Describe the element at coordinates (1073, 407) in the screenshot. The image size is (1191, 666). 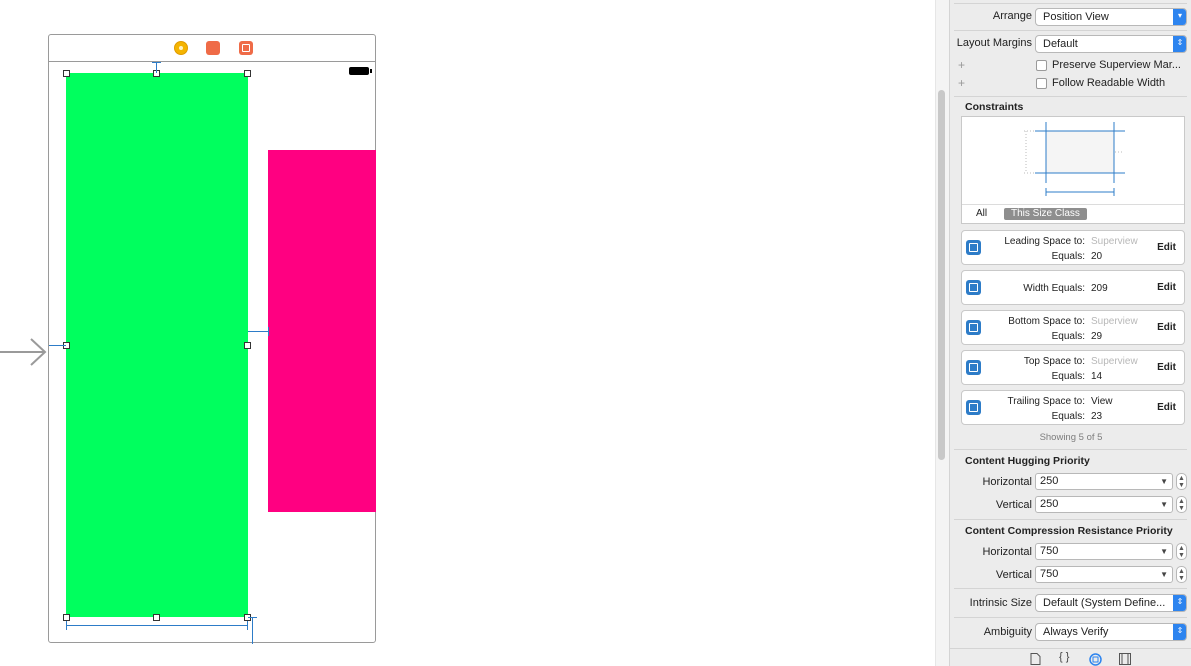
I see `constraint-card-trailing: Trailing Space to: View Equals: 23 Edit` at that location.